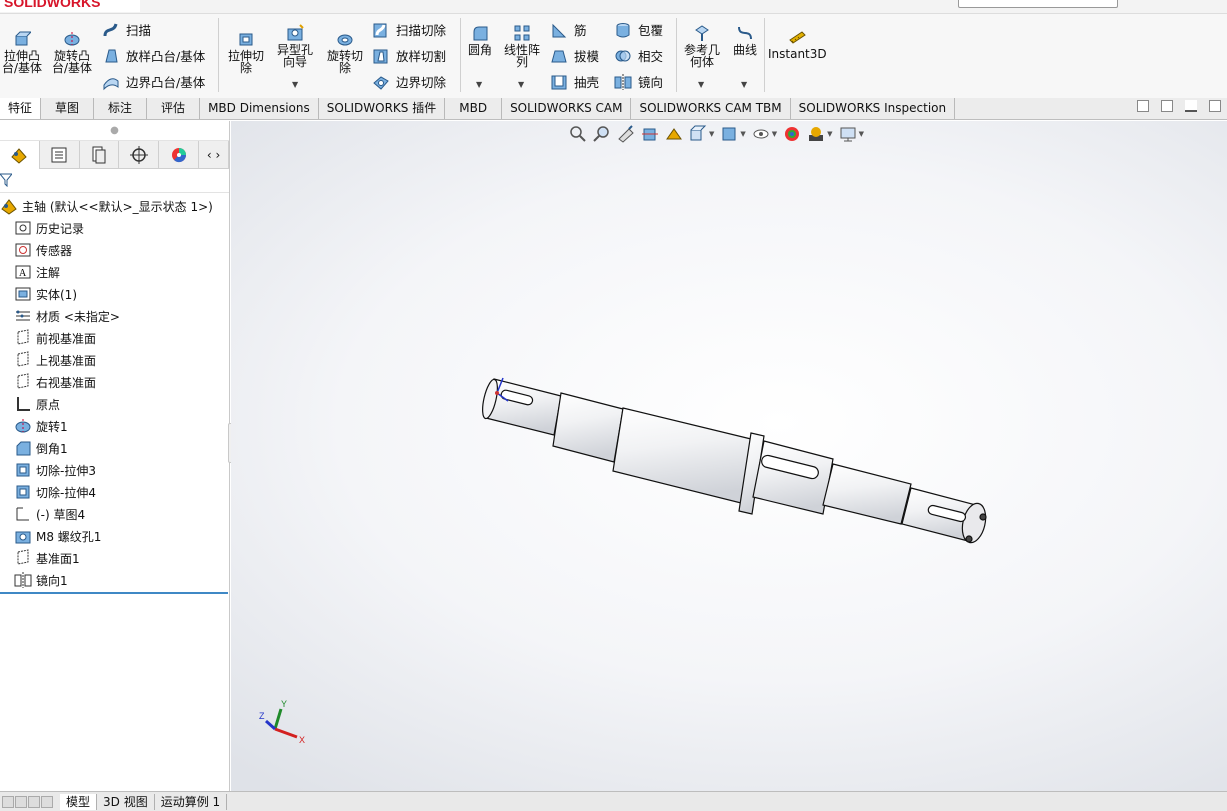 This screenshot has height=811, width=1227. I want to click on tree-item: 基准面1, so click(114, 558).